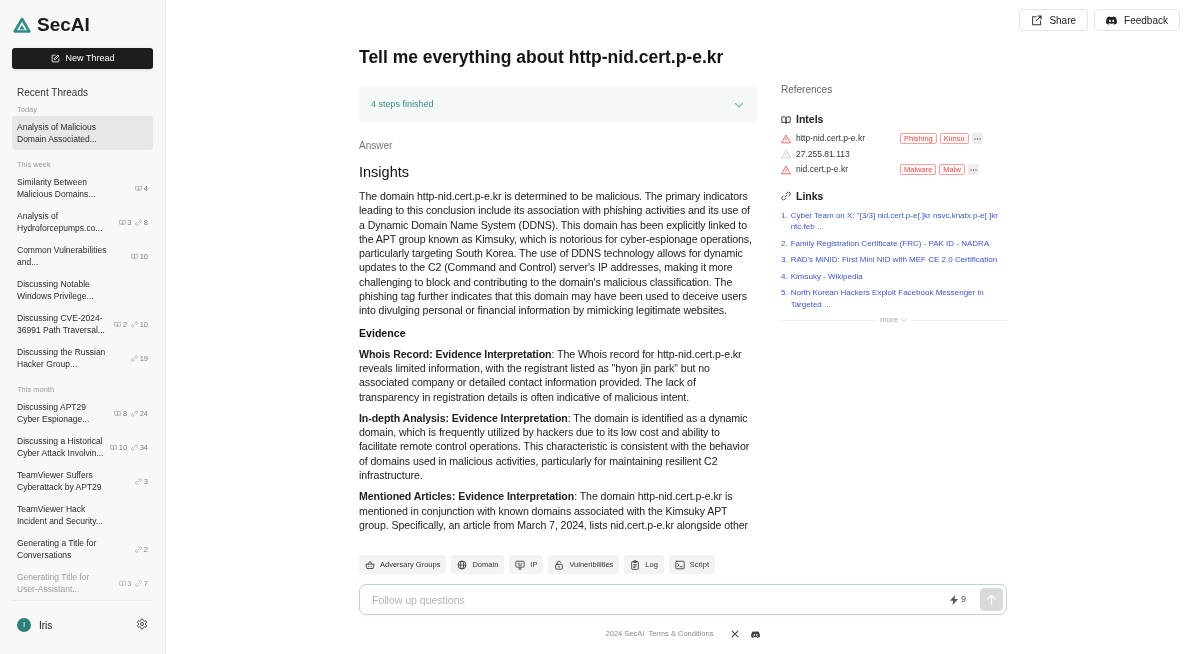 This screenshot has width=1200, height=654. What do you see at coordinates (822, 170) in the screenshot?
I see `intel-value: nid.cert.p-e.kr` at bounding box center [822, 170].